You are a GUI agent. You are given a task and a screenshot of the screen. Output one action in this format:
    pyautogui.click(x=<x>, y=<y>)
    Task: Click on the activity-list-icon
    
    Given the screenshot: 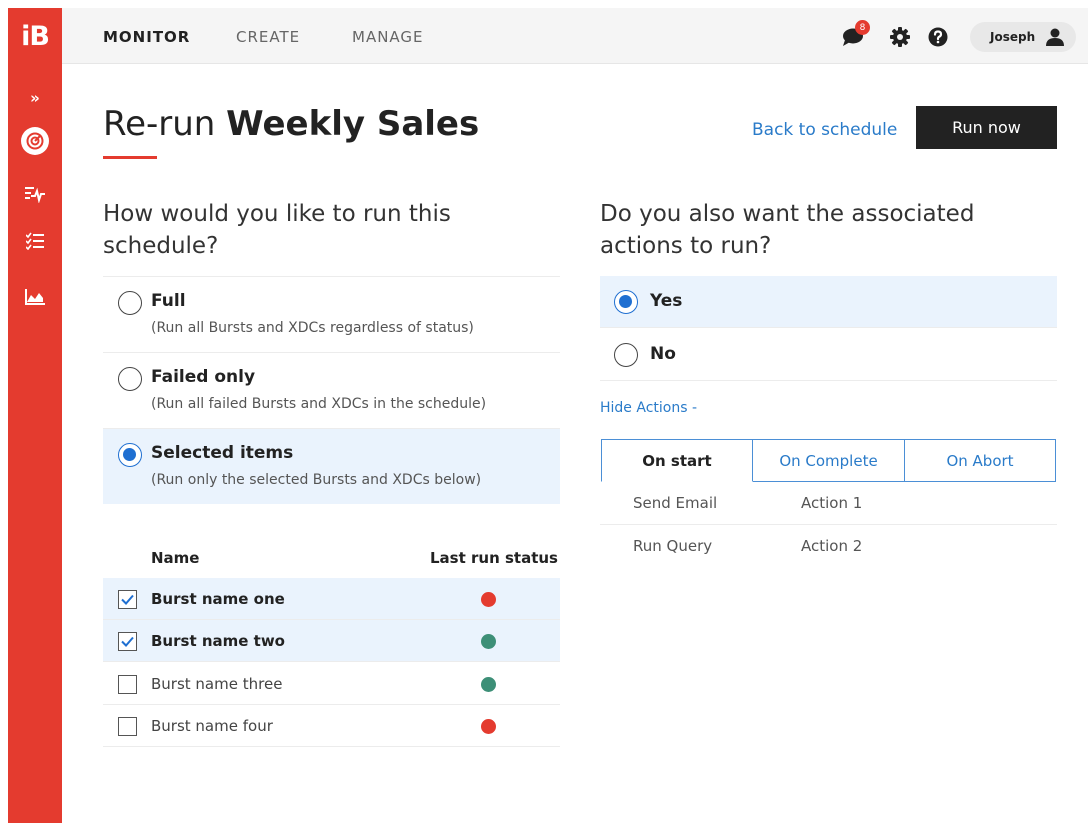 What is the action you would take?
    pyautogui.click(x=35, y=195)
    